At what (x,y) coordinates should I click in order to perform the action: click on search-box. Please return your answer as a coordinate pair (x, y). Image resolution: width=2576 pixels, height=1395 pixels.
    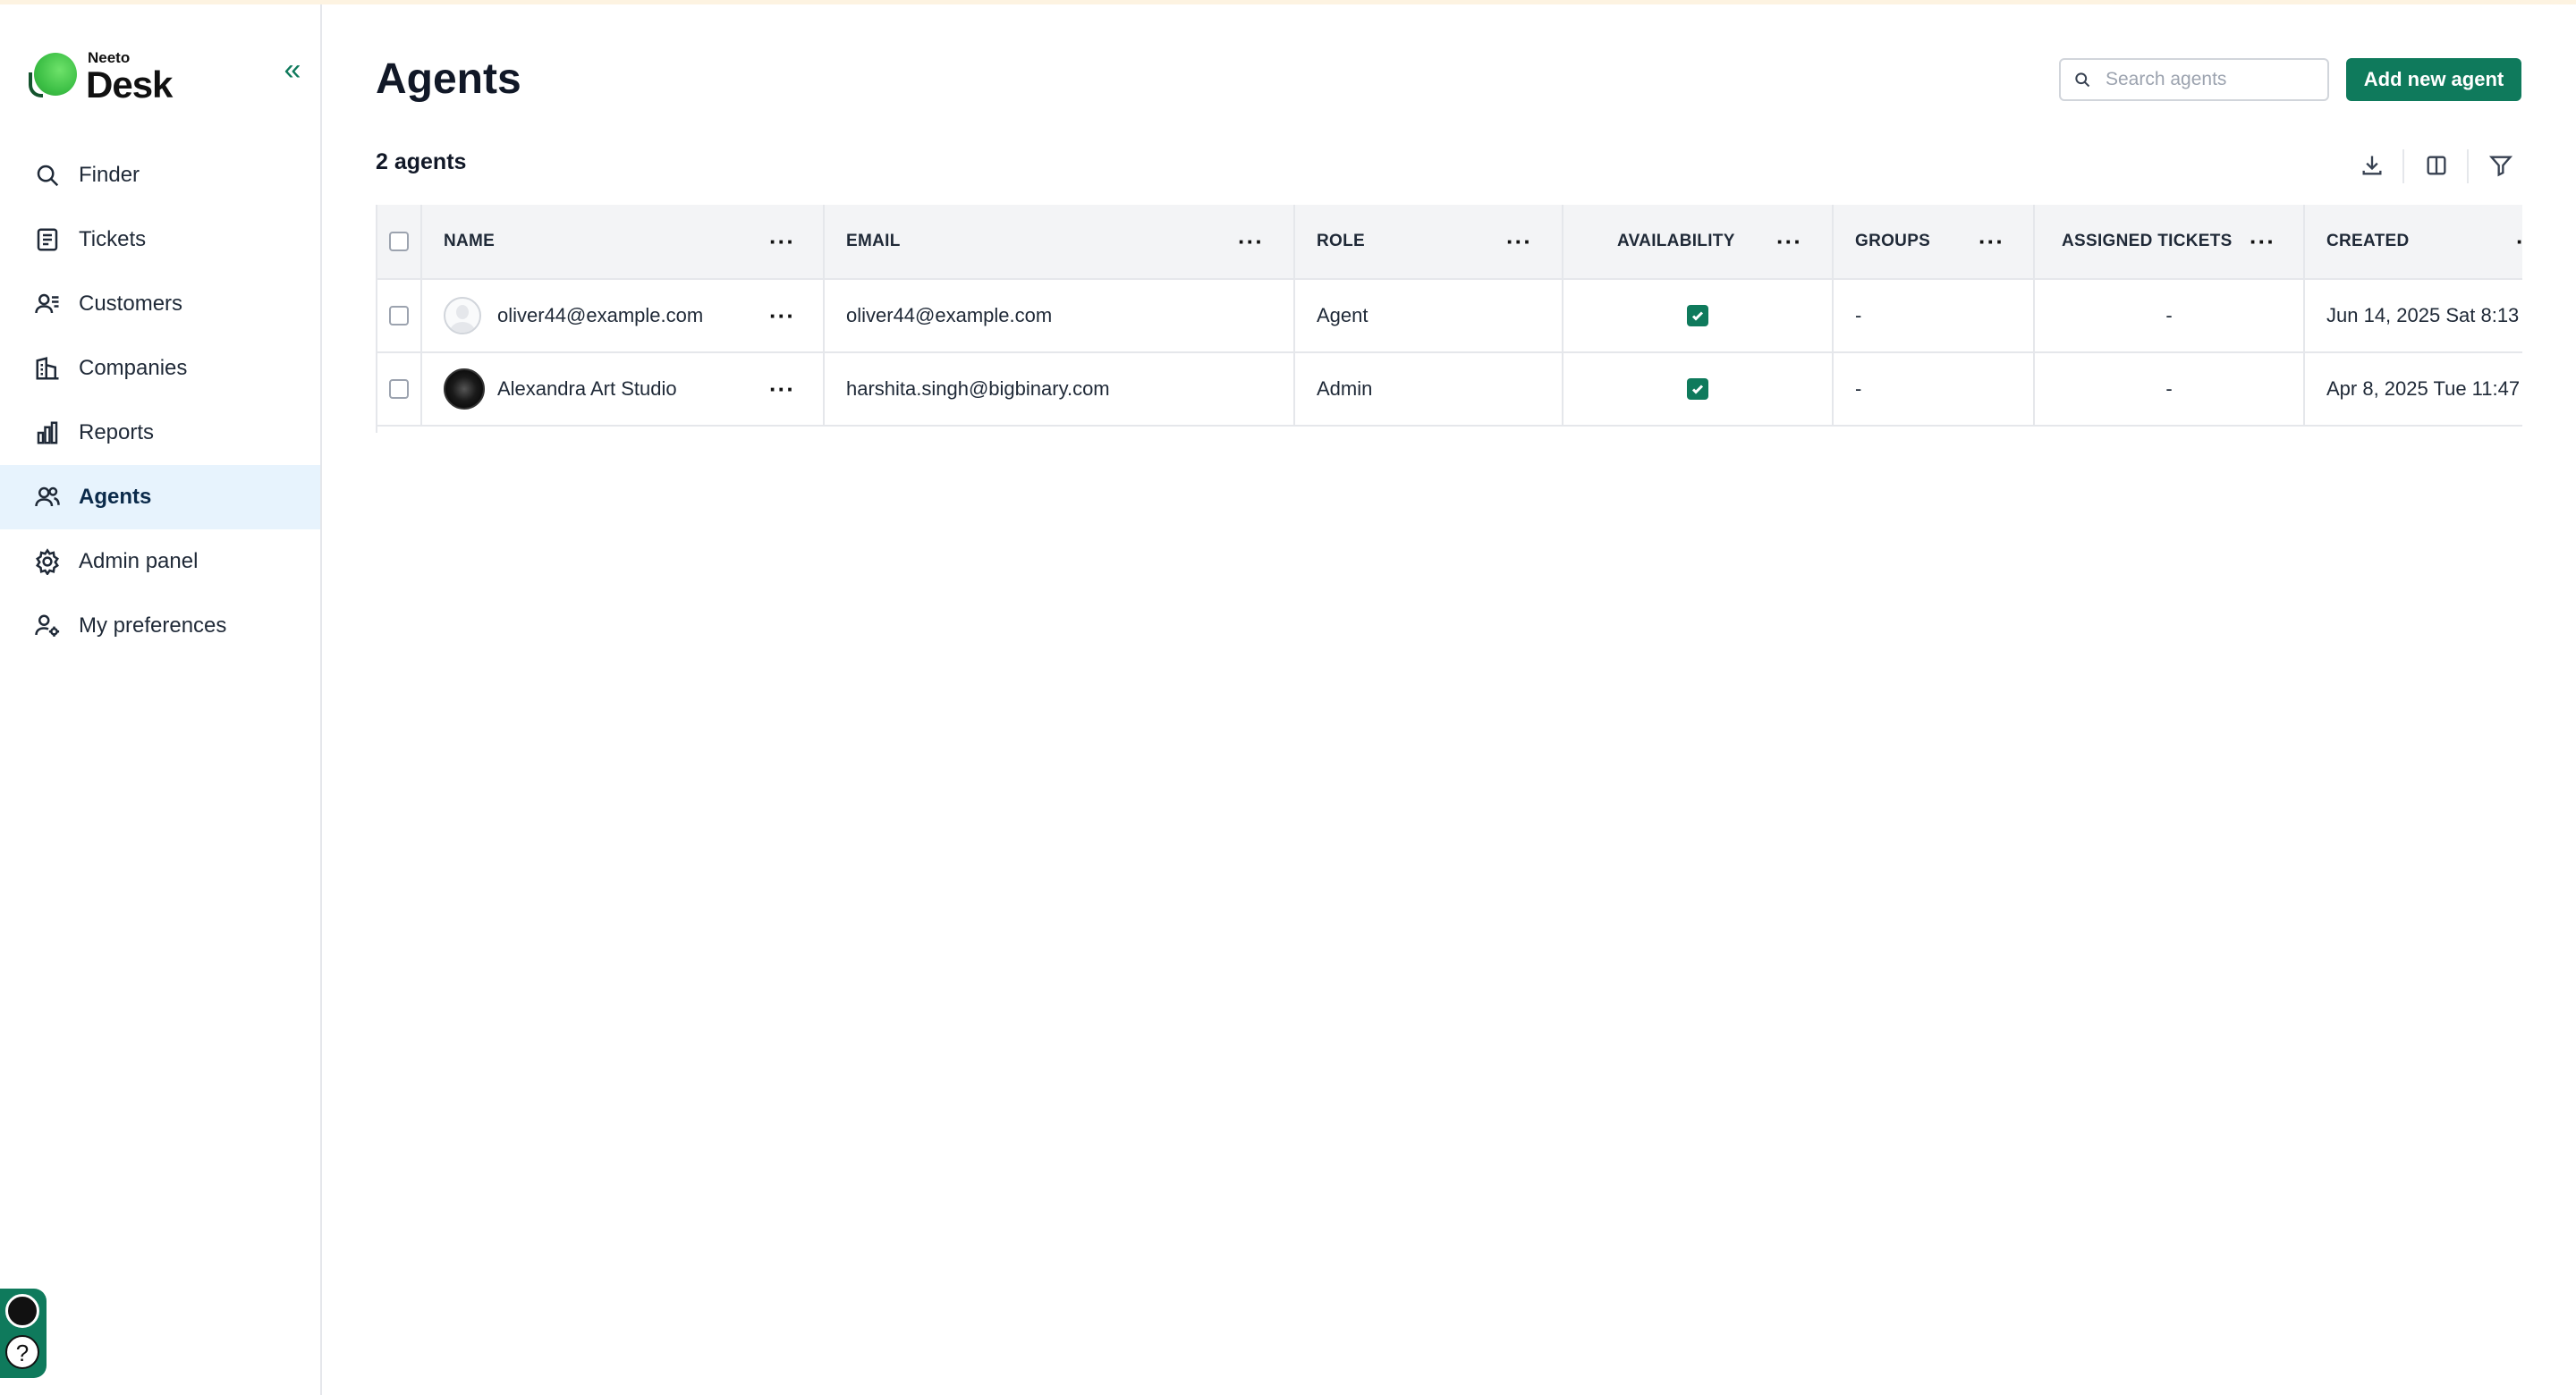
    Looking at the image, I should click on (2194, 79).